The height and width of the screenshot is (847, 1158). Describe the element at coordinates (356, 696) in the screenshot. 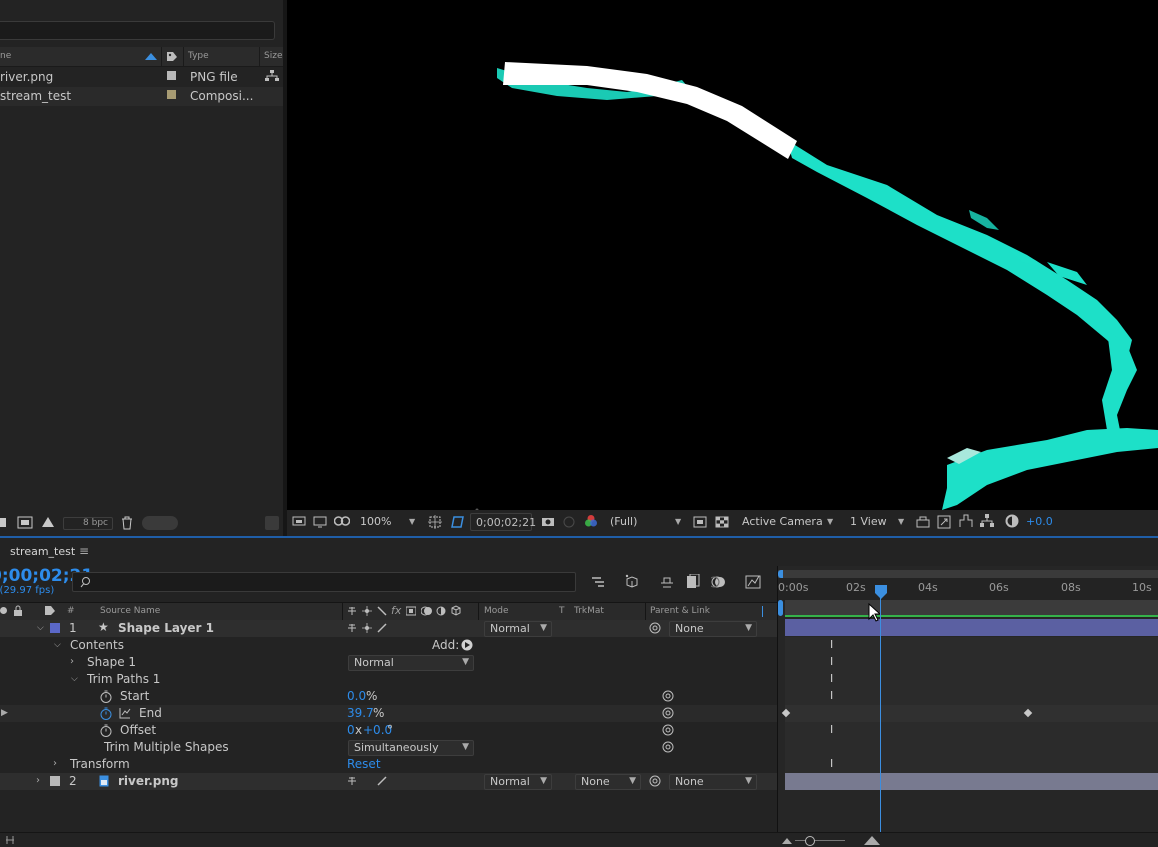

I see `start-value: 0.0` at that location.